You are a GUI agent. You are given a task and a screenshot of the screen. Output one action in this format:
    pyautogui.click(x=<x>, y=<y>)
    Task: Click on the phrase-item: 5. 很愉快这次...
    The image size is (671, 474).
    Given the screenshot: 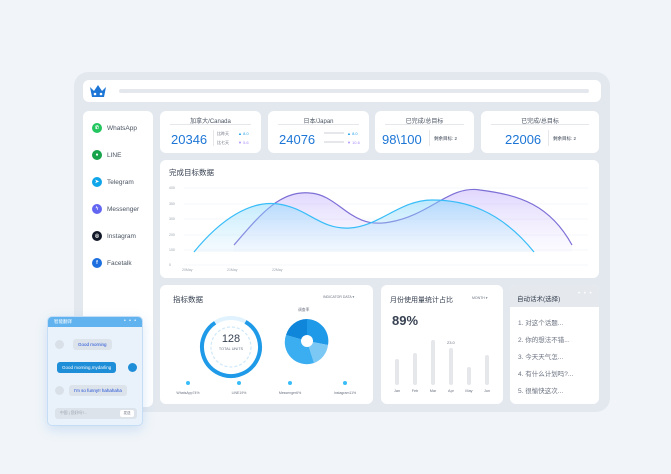 What is the action you would take?
    pyautogui.click(x=540, y=390)
    